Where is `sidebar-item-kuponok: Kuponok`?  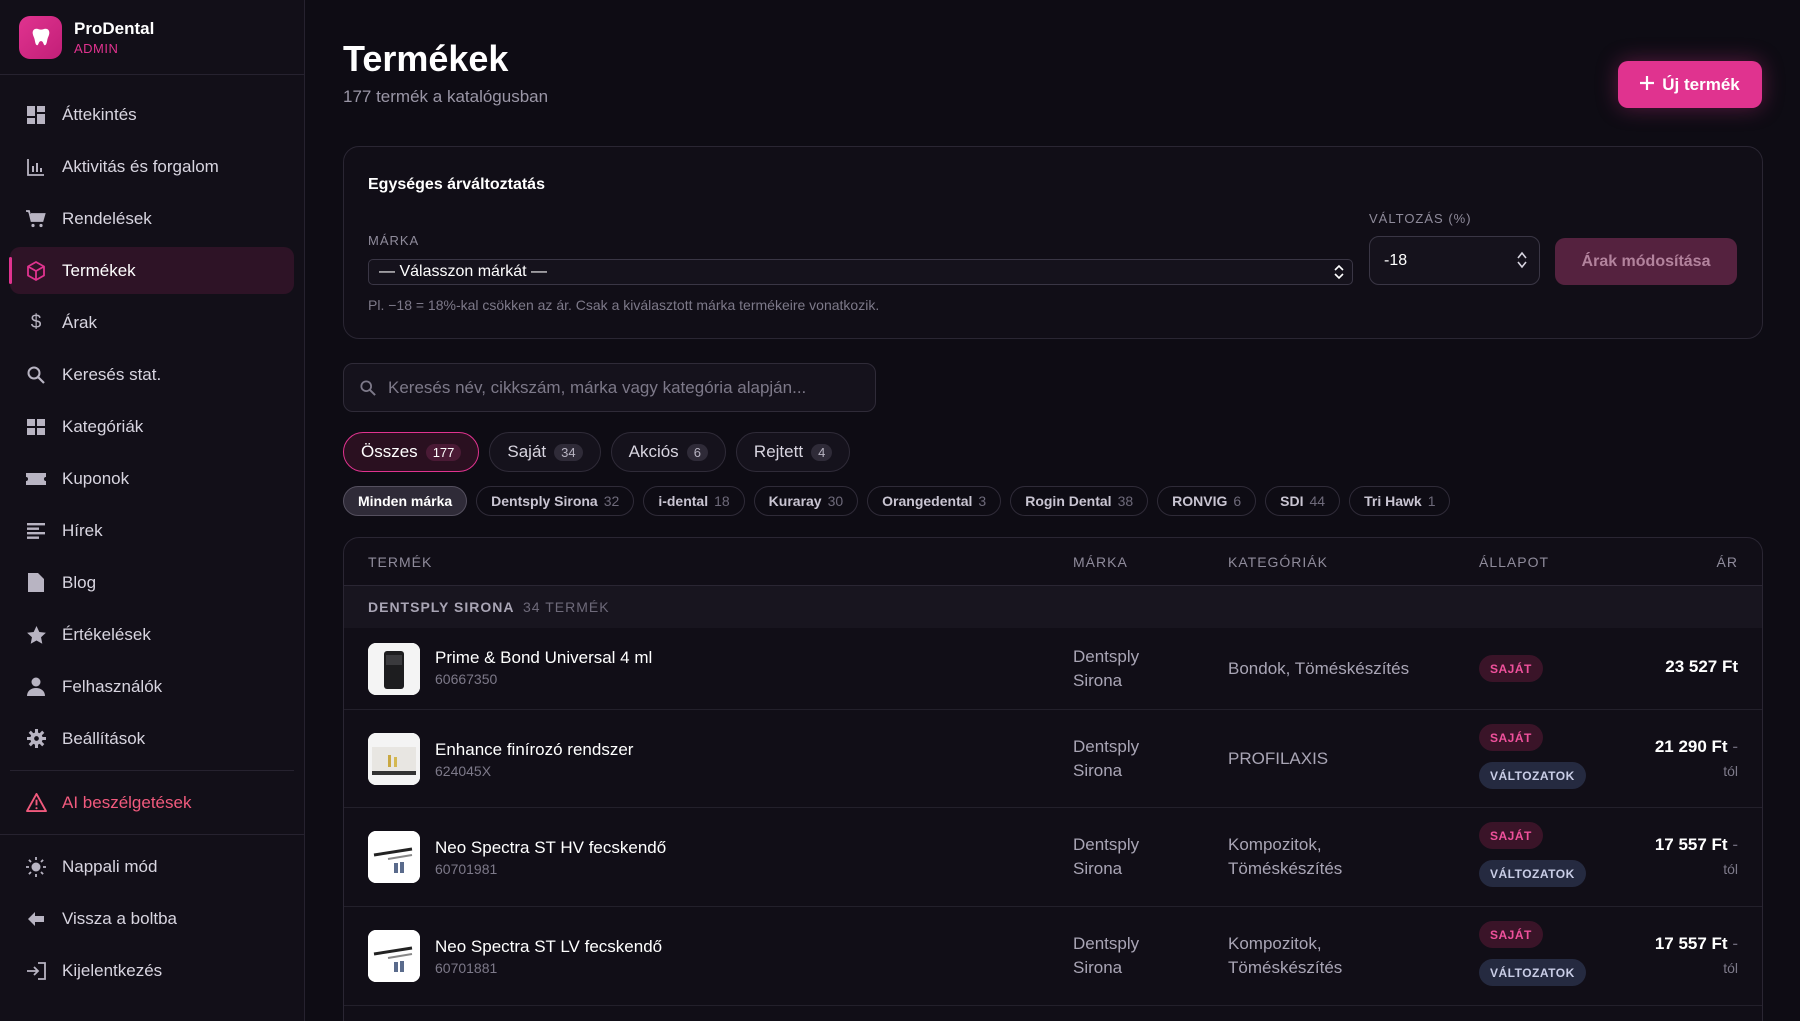 sidebar-item-kuponok: Kuponok is located at coordinates (152, 478).